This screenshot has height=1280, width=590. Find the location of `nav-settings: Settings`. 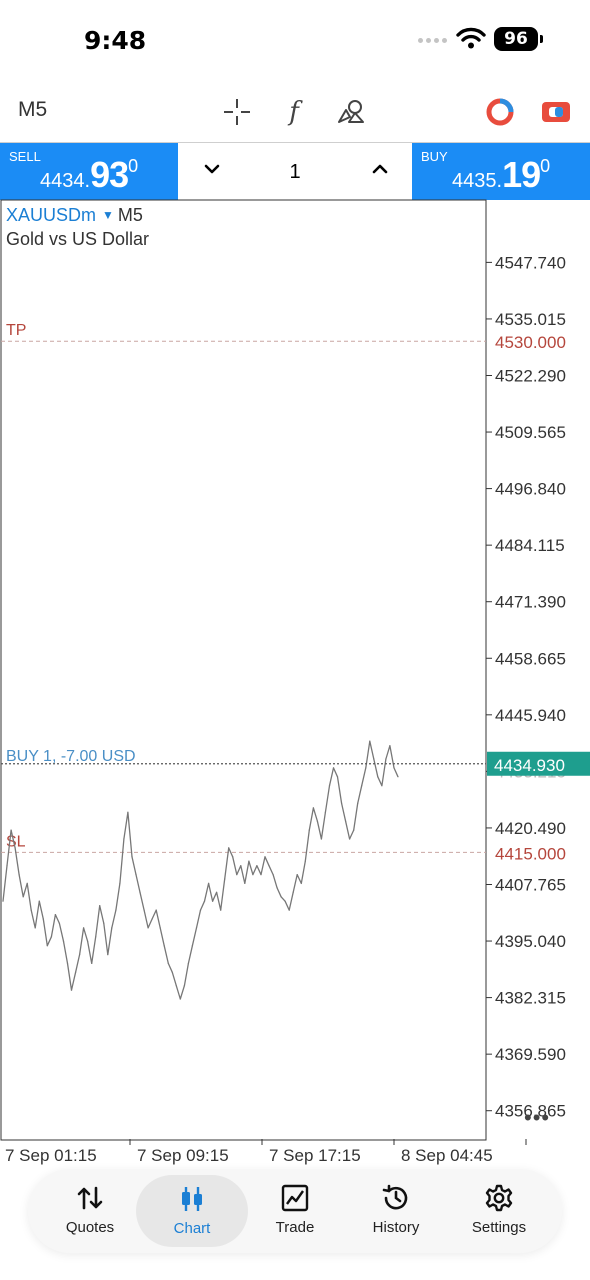

nav-settings: Settings is located at coordinates (499, 1211).